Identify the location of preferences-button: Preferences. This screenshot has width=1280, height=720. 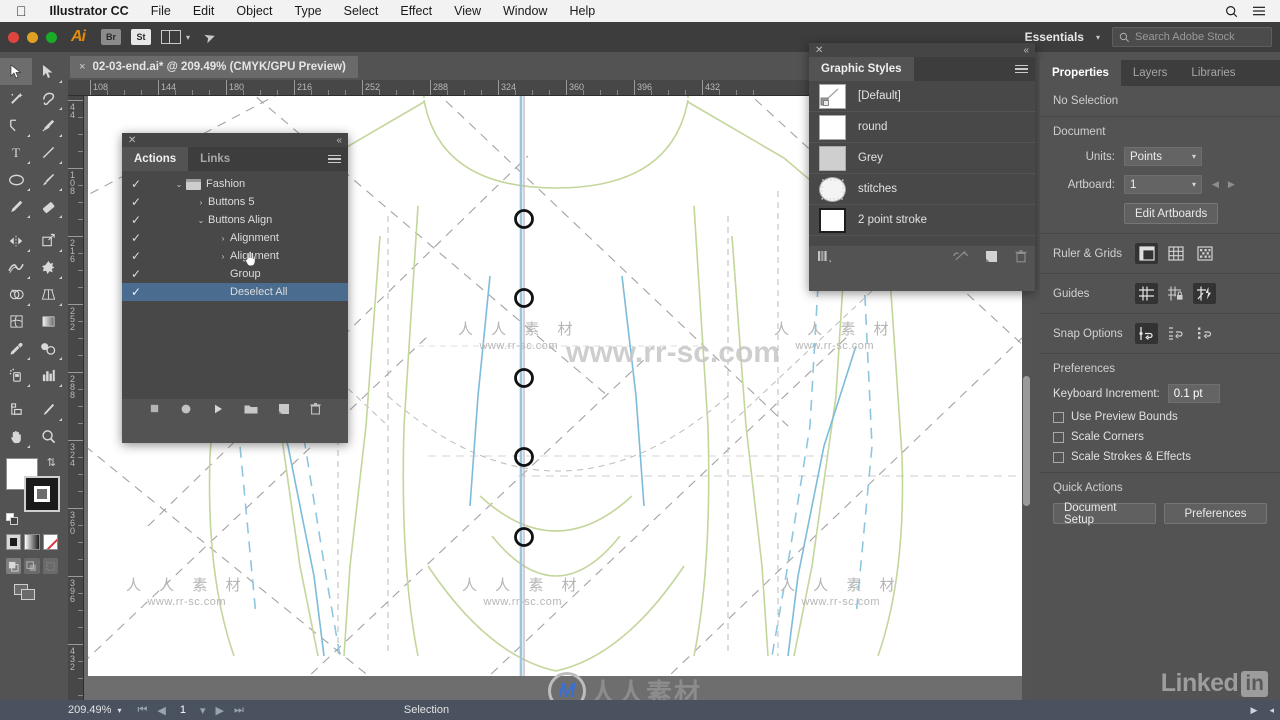
(1215, 513).